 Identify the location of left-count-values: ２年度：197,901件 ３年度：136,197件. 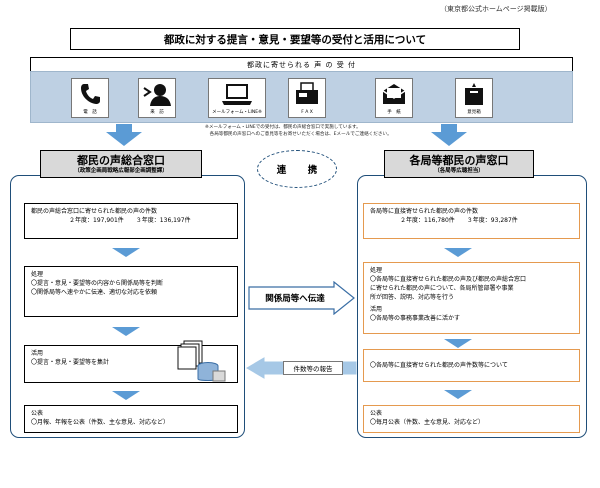
(130, 220).